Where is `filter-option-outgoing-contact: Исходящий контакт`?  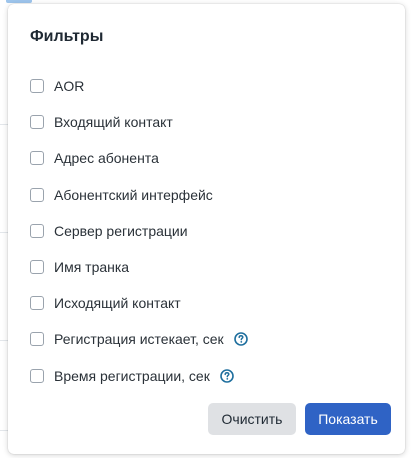 filter-option-outgoing-contact: Исходящий контакт is located at coordinates (139, 303).